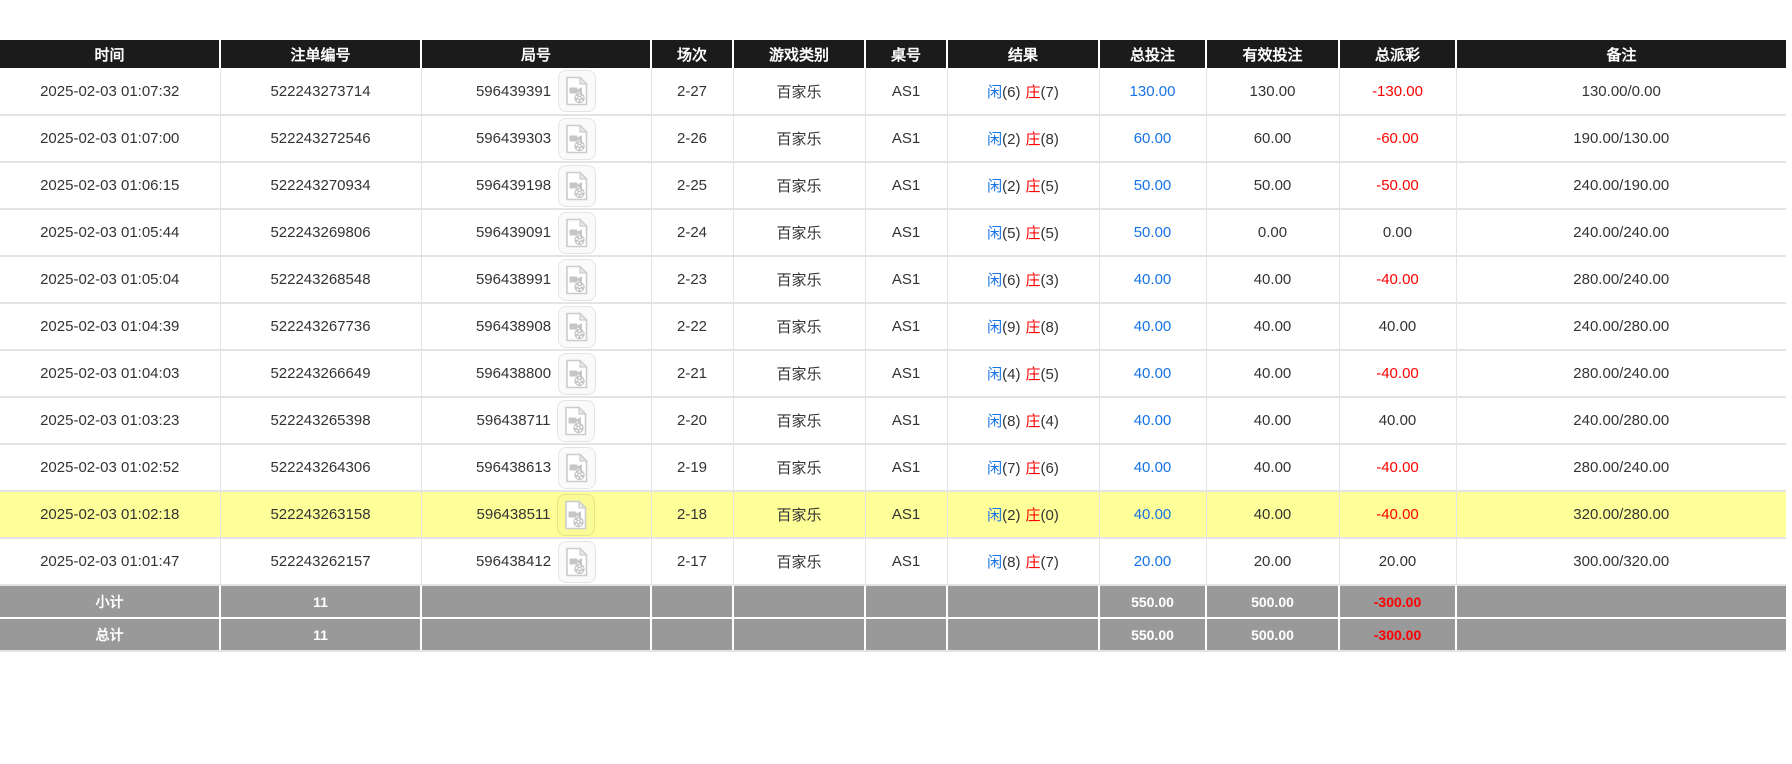 This screenshot has width=1792, height=764. What do you see at coordinates (1023, 92) in the screenshot?
I see `cell-result: 闲(6) 庄(7)` at bounding box center [1023, 92].